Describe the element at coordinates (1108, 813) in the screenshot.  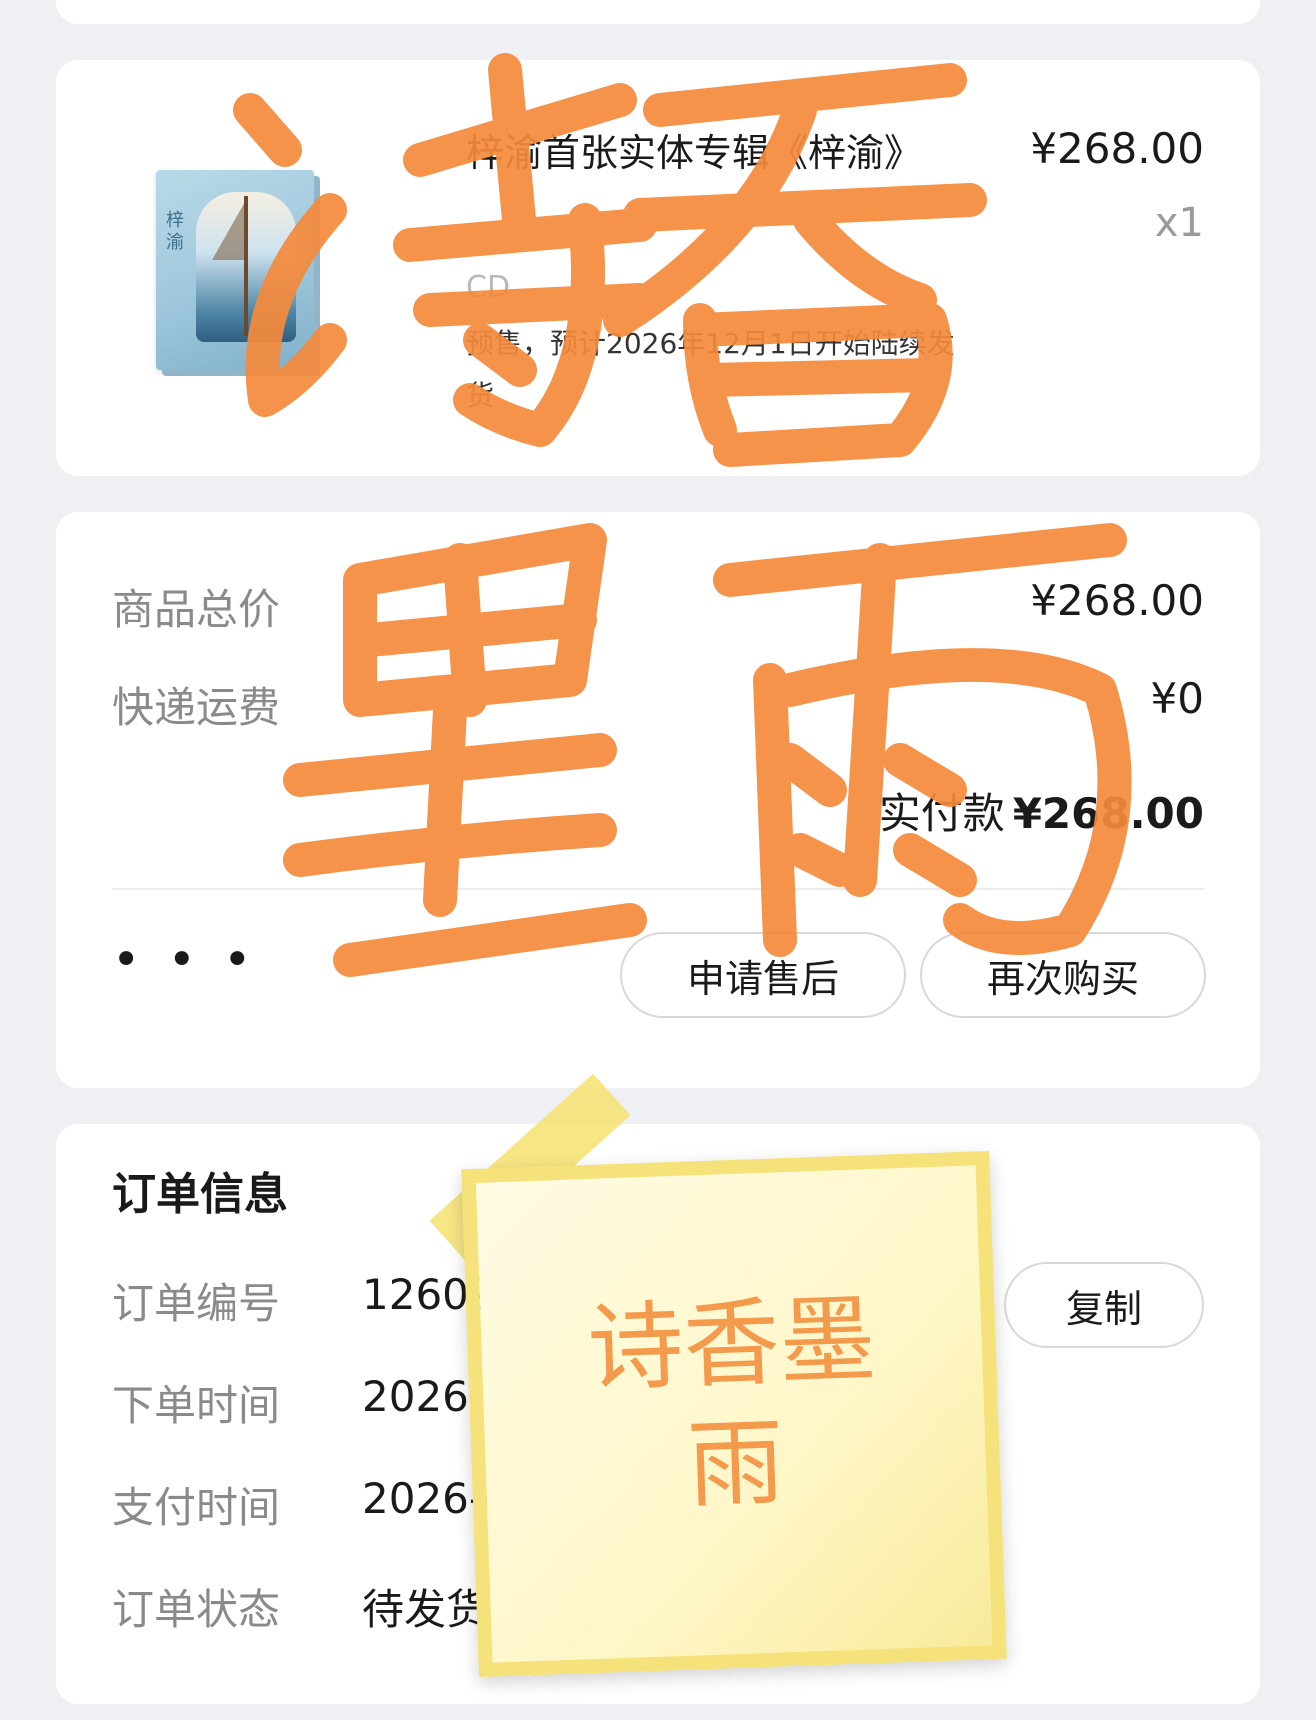
I see `paid-value: ¥268.00` at that location.